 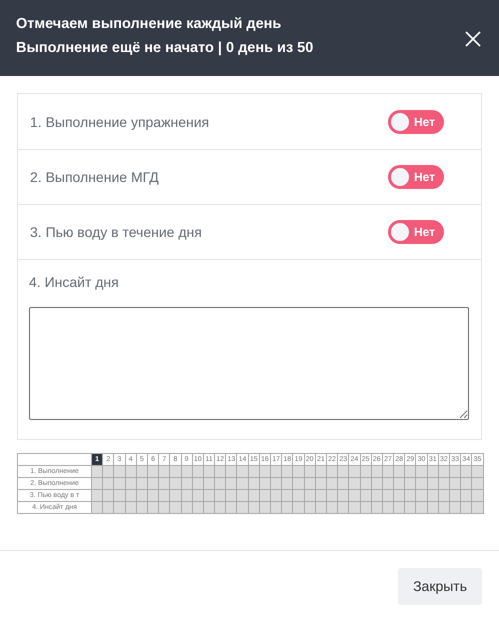 I want to click on item-label: 3. Пью воду в течение дня, so click(x=116, y=232).